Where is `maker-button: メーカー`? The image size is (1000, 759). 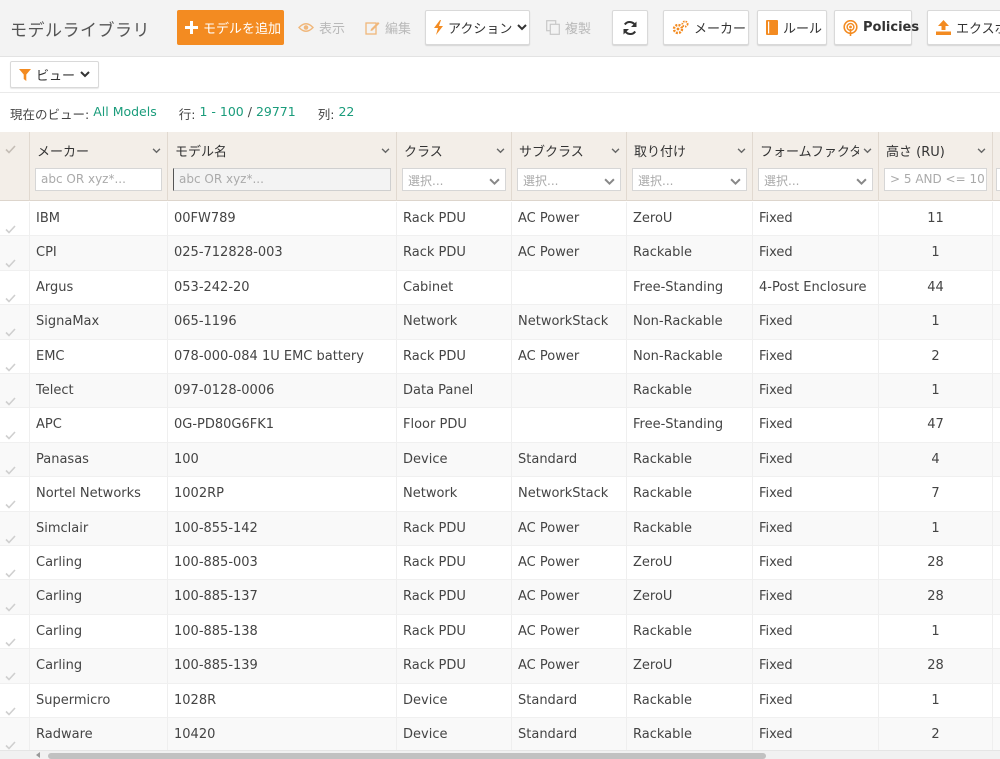
maker-button: メーカー is located at coordinates (706, 27).